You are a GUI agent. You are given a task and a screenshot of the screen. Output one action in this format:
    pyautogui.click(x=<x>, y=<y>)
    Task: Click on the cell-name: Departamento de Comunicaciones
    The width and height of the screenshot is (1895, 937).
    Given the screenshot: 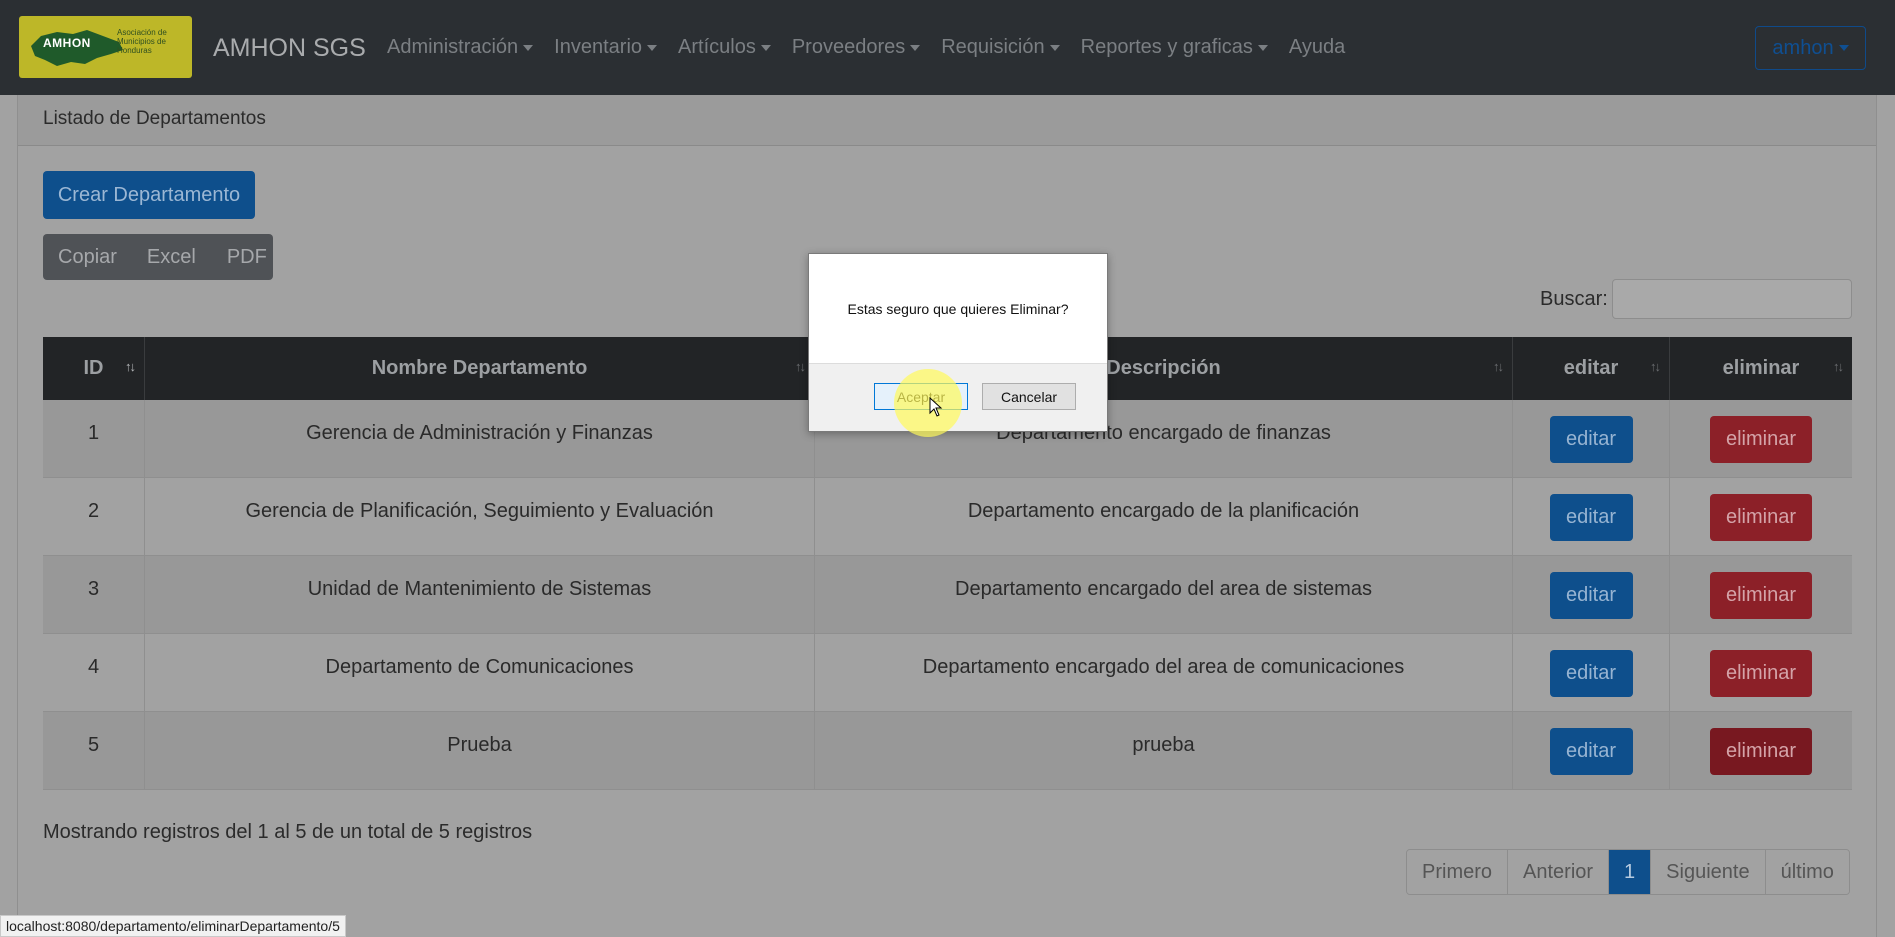 What is the action you would take?
    pyautogui.click(x=480, y=673)
    